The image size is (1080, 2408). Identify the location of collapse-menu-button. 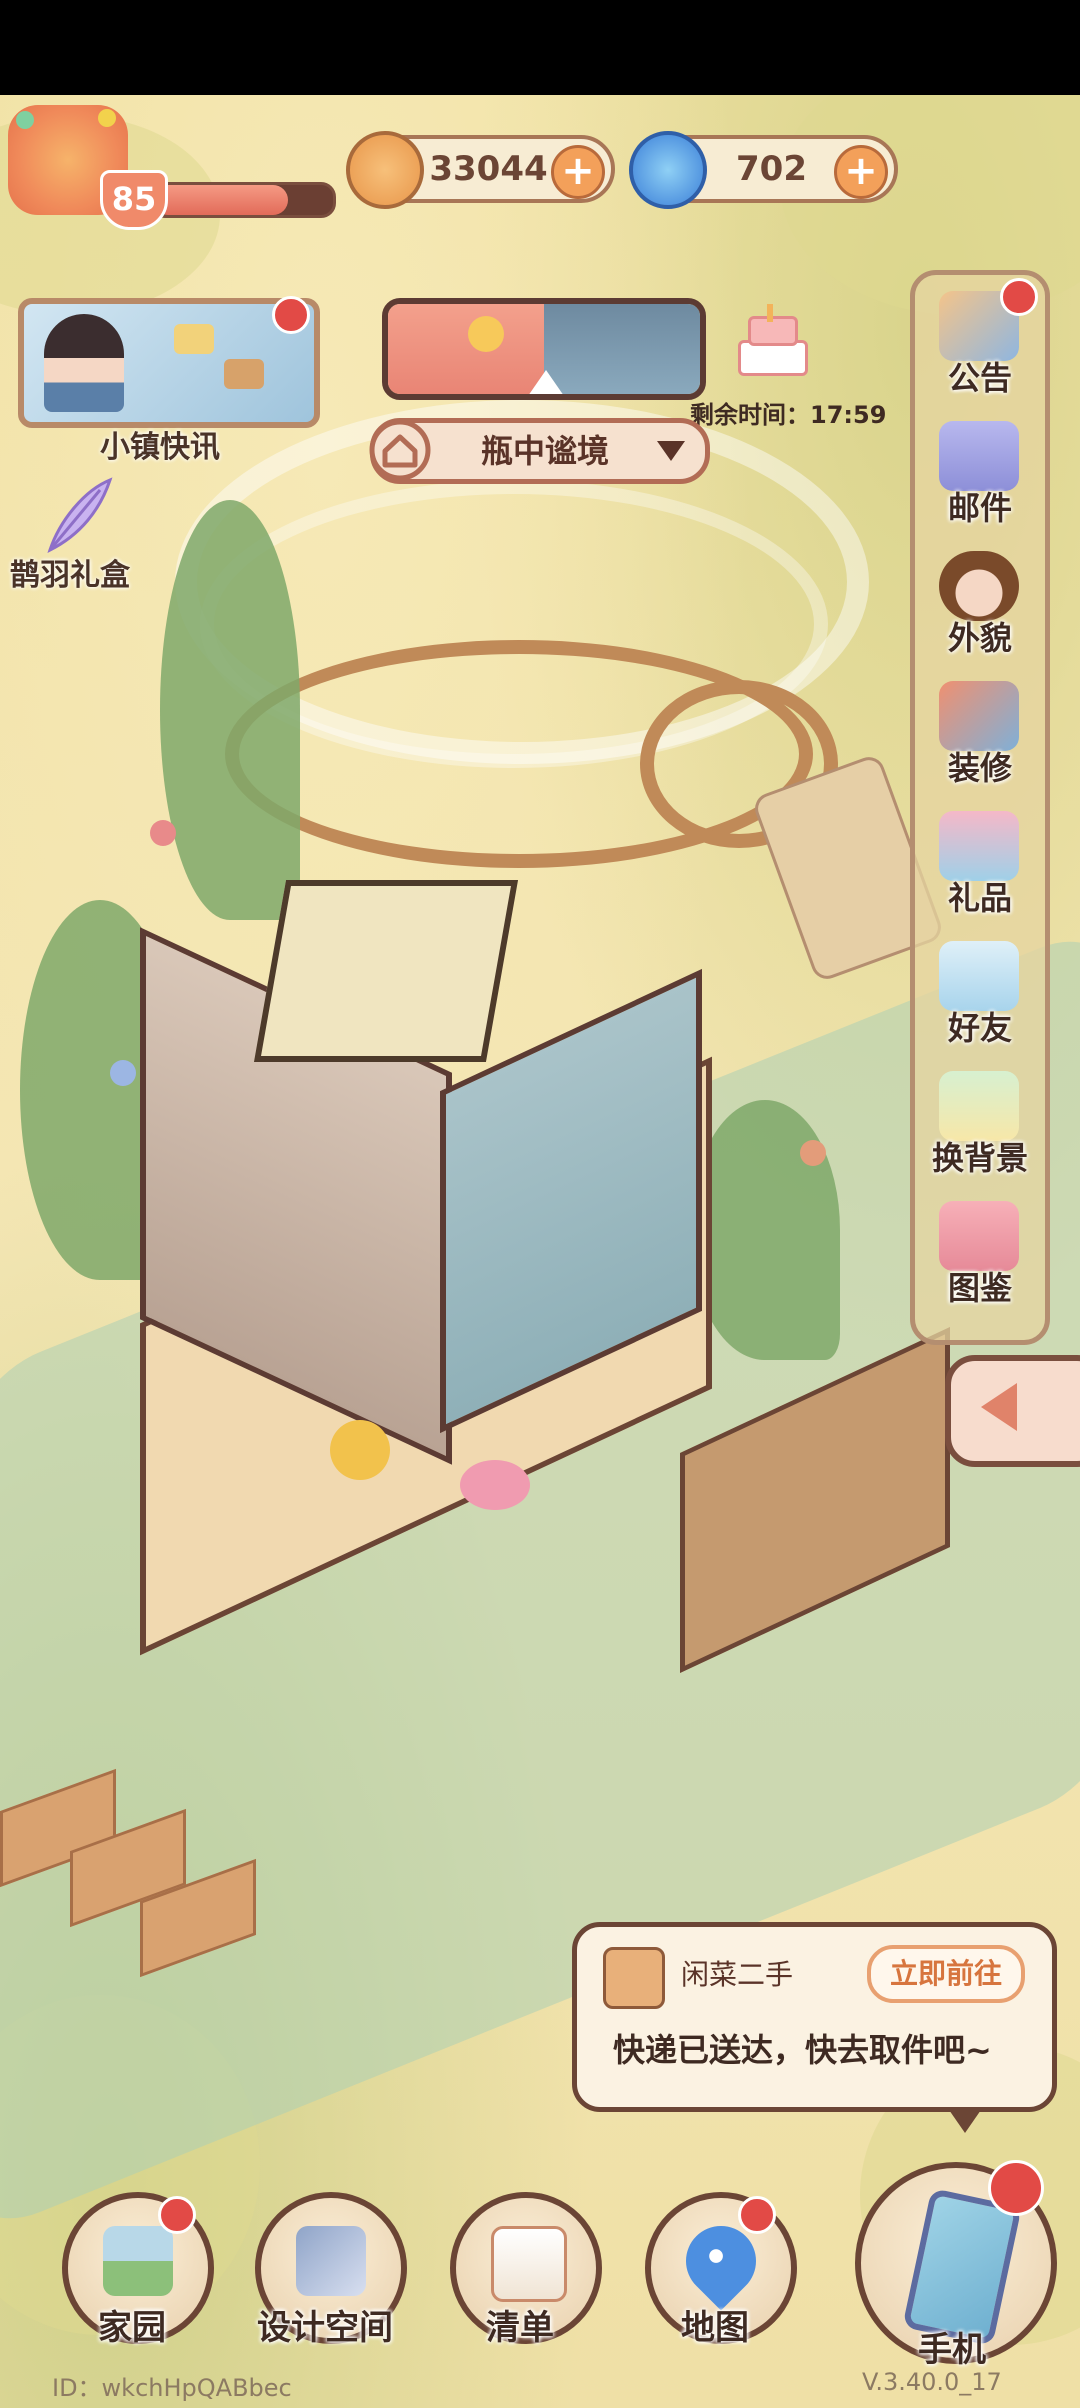
(1012, 1411).